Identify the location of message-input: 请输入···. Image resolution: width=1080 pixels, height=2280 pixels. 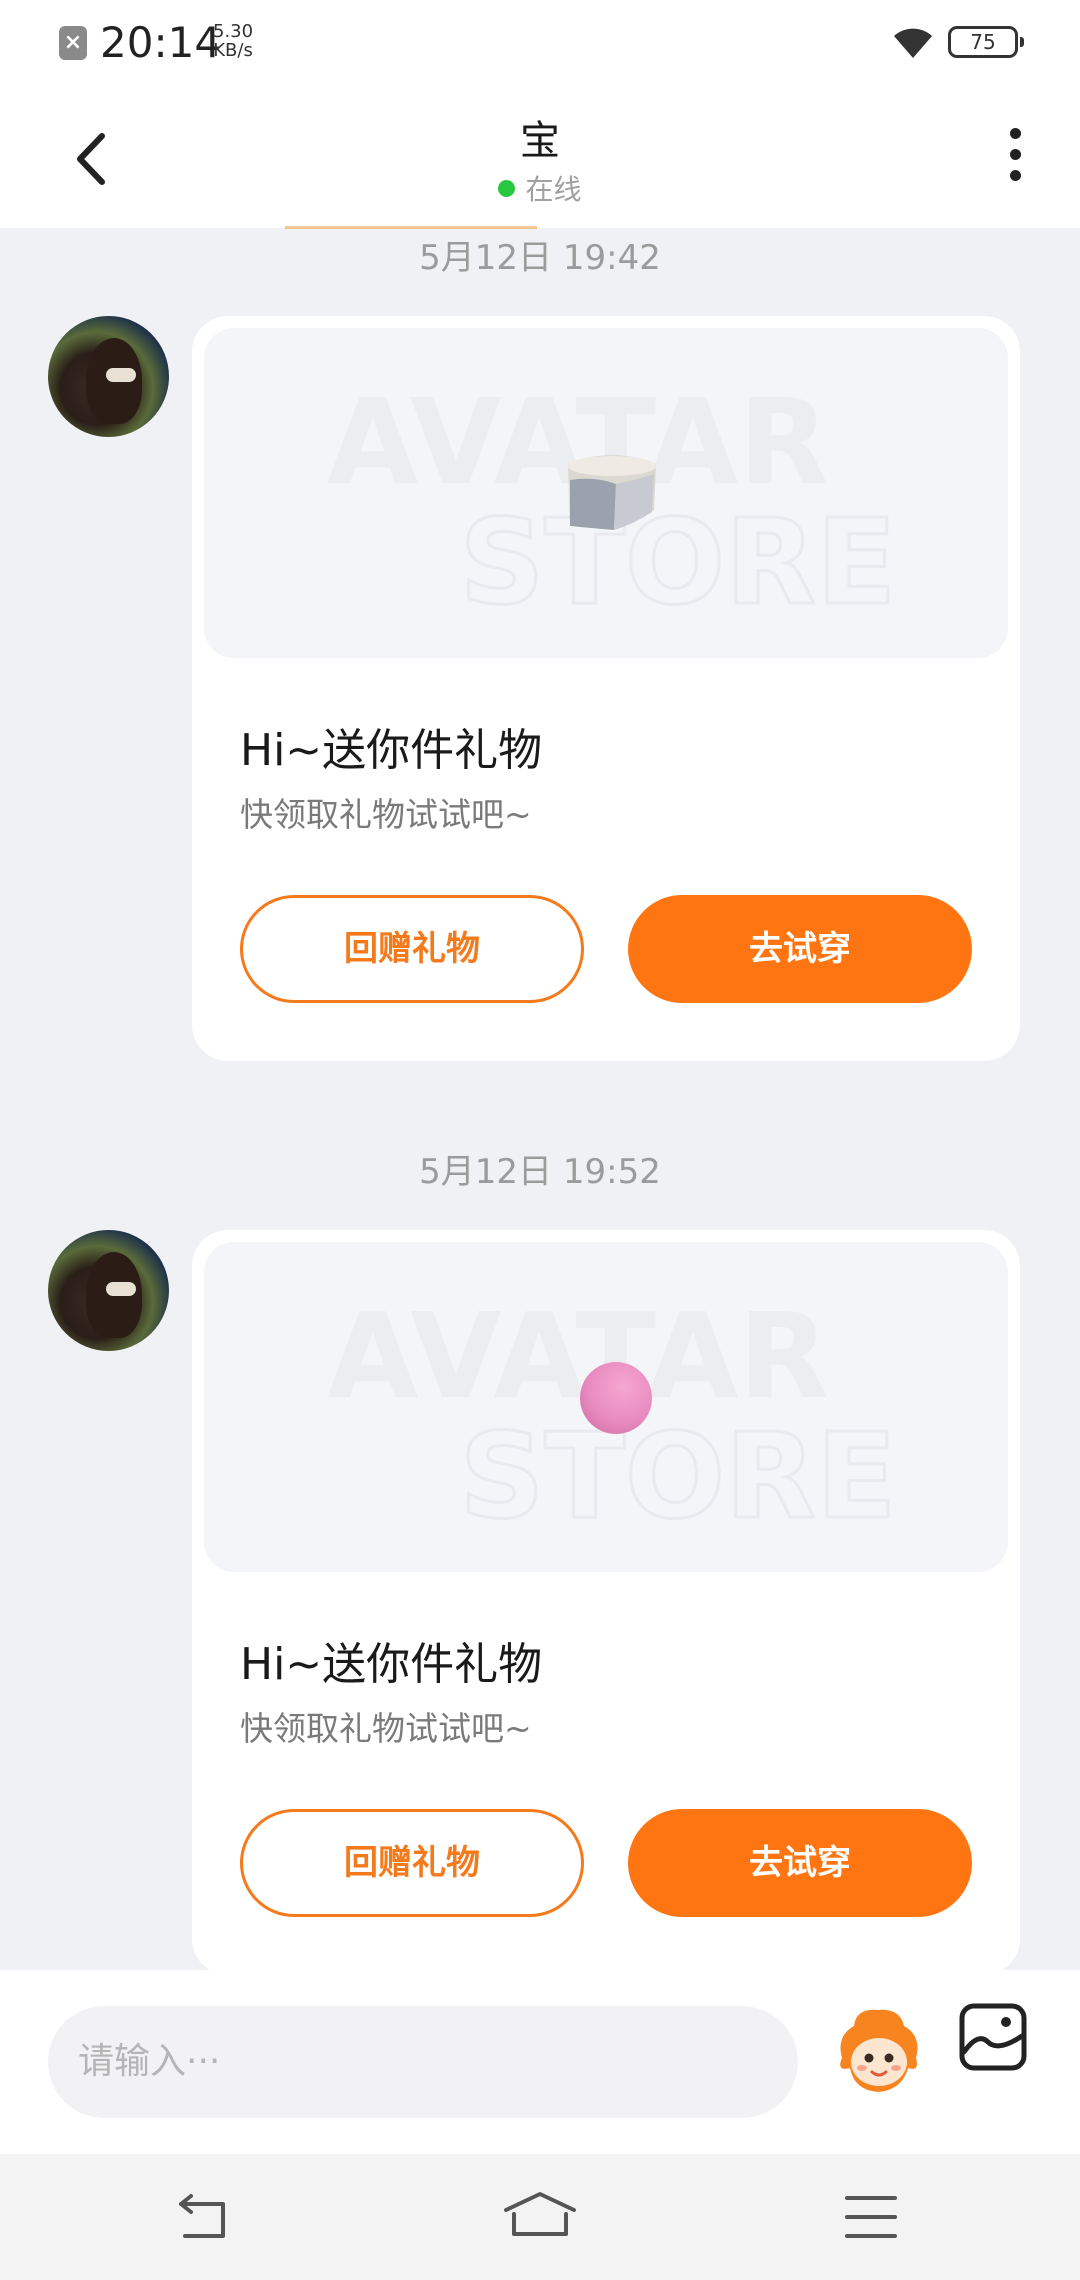
(423, 2062).